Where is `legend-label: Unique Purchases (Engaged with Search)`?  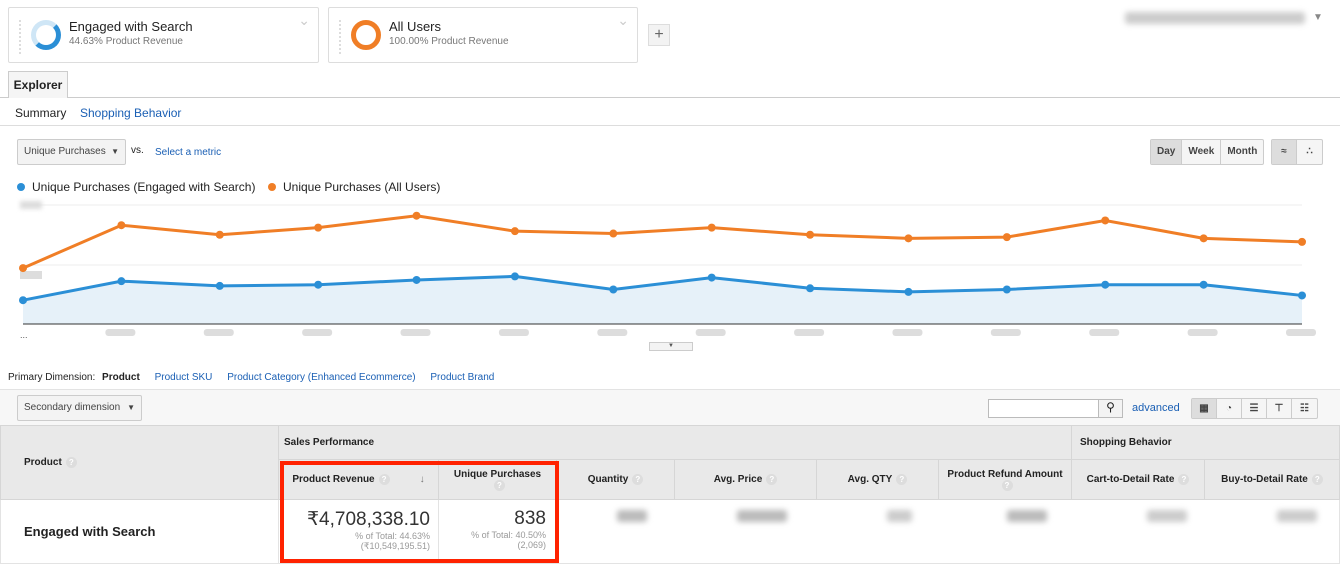 legend-label: Unique Purchases (Engaged with Search) is located at coordinates (144, 187).